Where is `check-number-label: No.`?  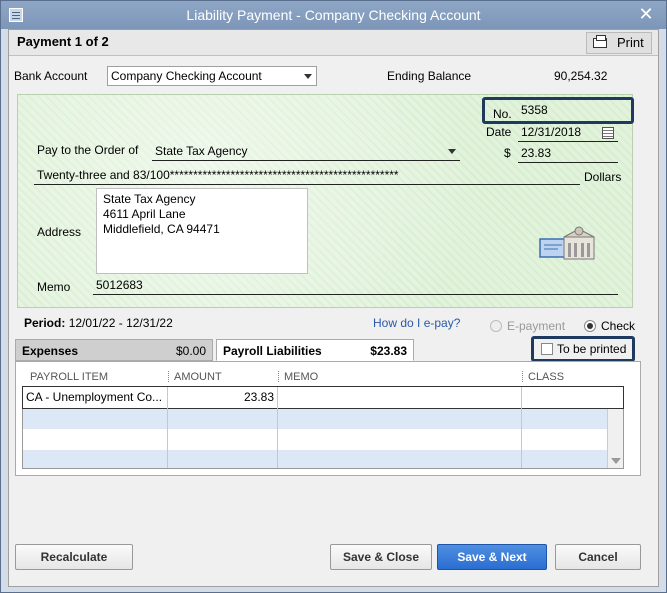 check-number-label: No. is located at coordinates (502, 114).